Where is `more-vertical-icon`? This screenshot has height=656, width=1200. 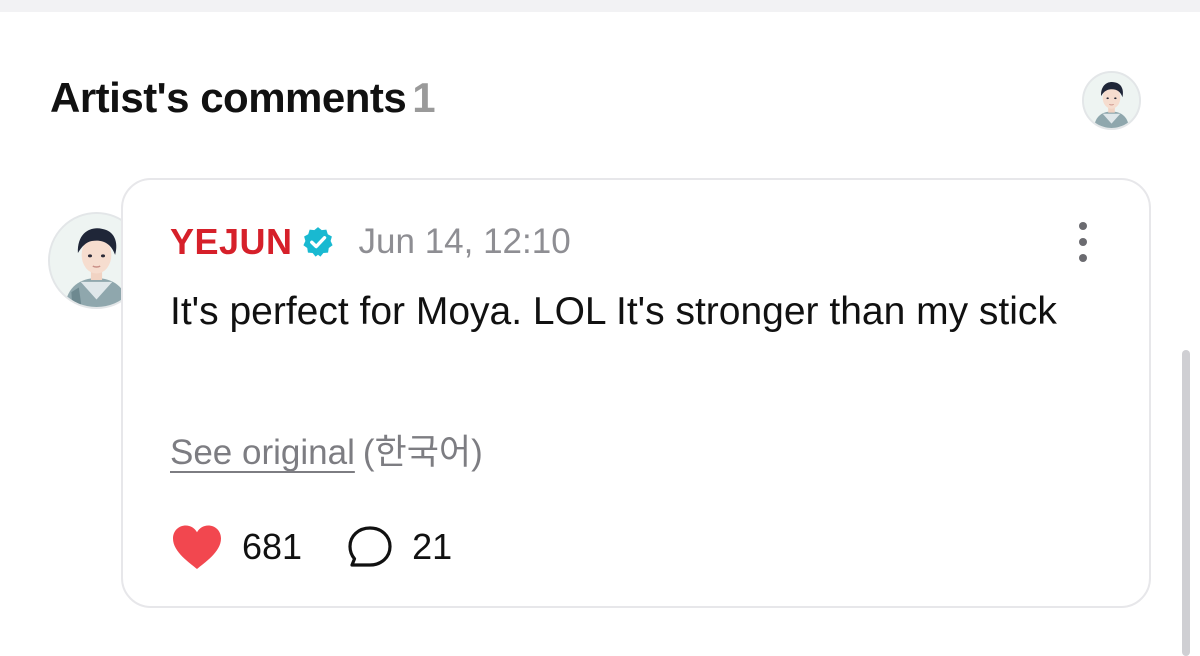
more-vertical-icon is located at coordinates (1083, 242).